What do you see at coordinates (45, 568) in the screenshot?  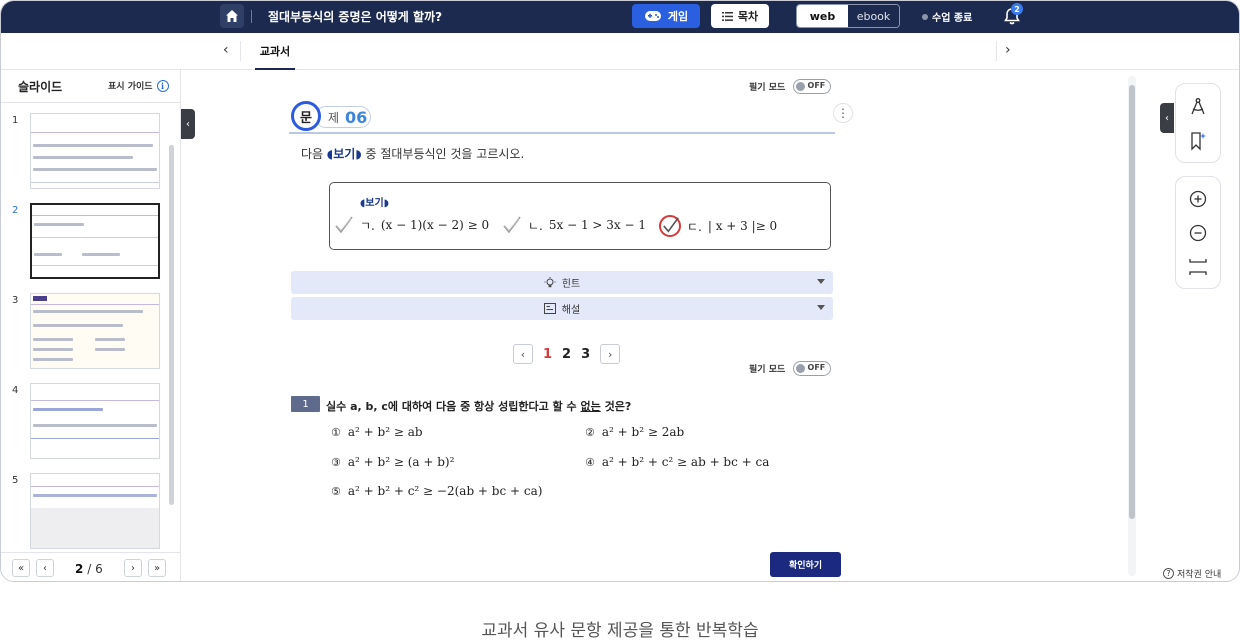 I see `prev-slide-button: ‹` at bounding box center [45, 568].